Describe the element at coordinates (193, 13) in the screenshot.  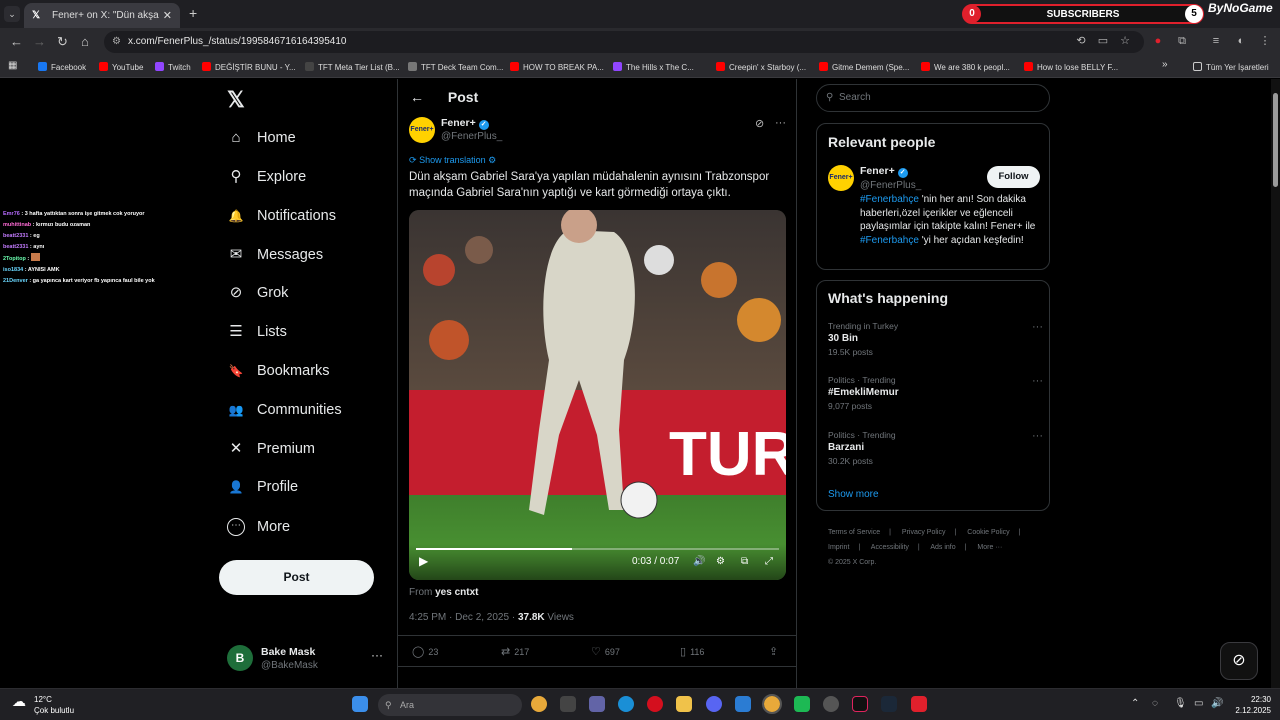
I see `new-tab-button: +` at that location.